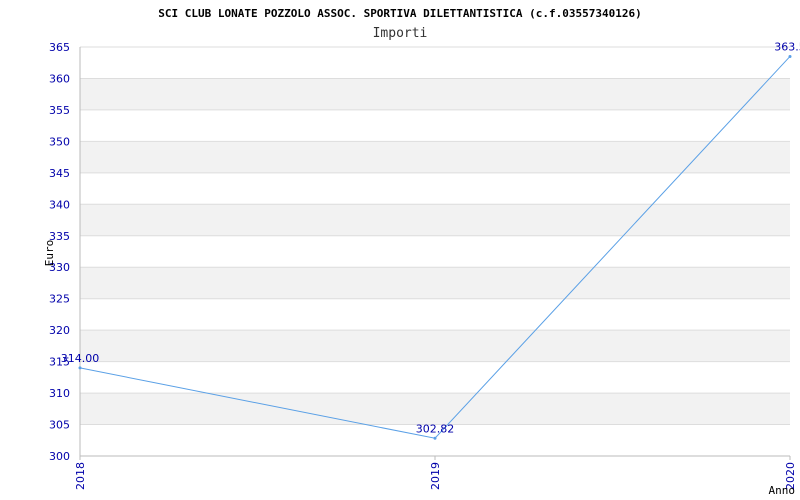 Image resolution: width=800 pixels, height=500 pixels. What do you see at coordinates (80, 358) in the screenshot?
I see `data-label: 314.00` at bounding box center [80, 358].